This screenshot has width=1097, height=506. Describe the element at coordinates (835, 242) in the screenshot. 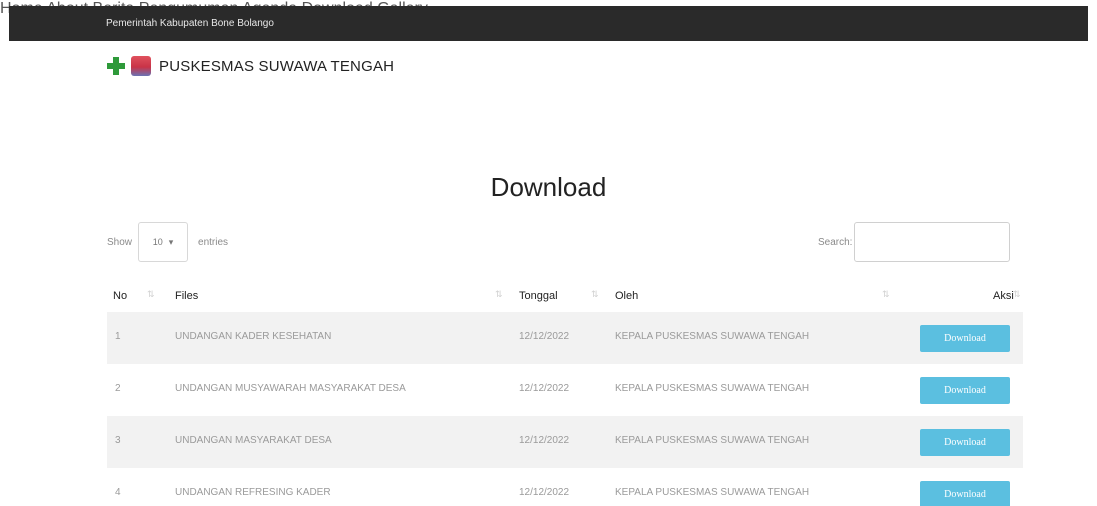

I see `search-label: Search:` at that location.